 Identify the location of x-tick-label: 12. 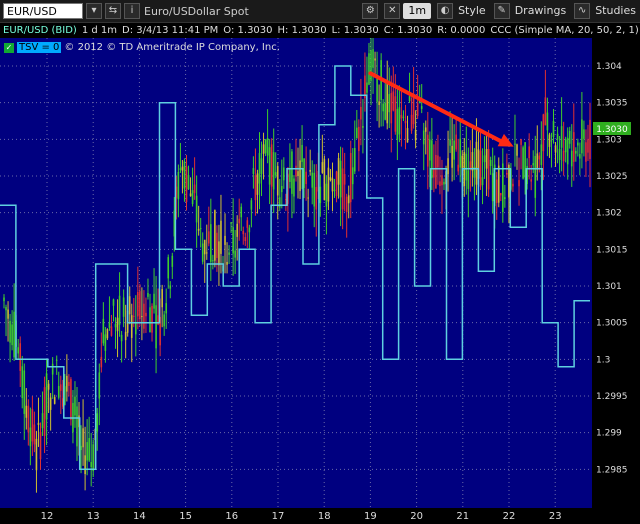
(47, 516).